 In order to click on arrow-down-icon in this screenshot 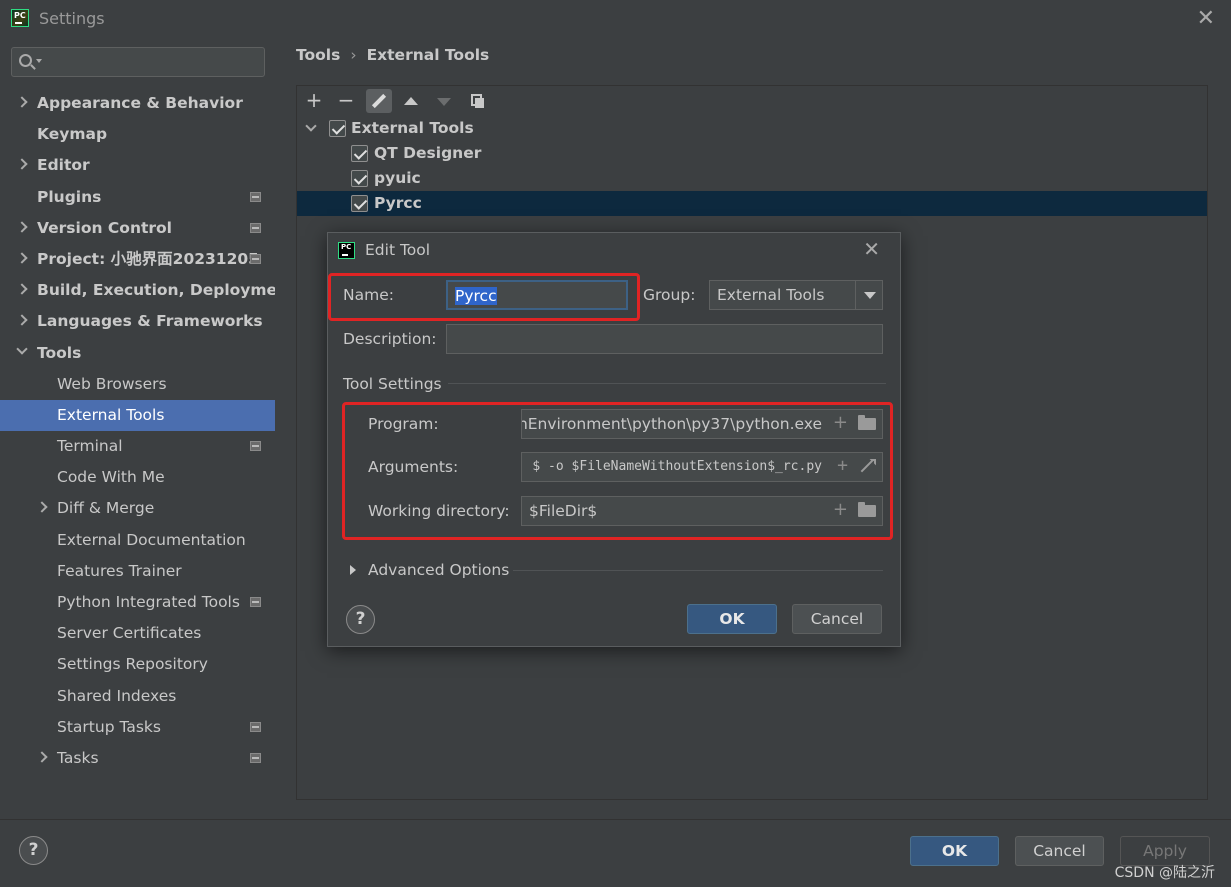, I will do `click(444, 102)`.